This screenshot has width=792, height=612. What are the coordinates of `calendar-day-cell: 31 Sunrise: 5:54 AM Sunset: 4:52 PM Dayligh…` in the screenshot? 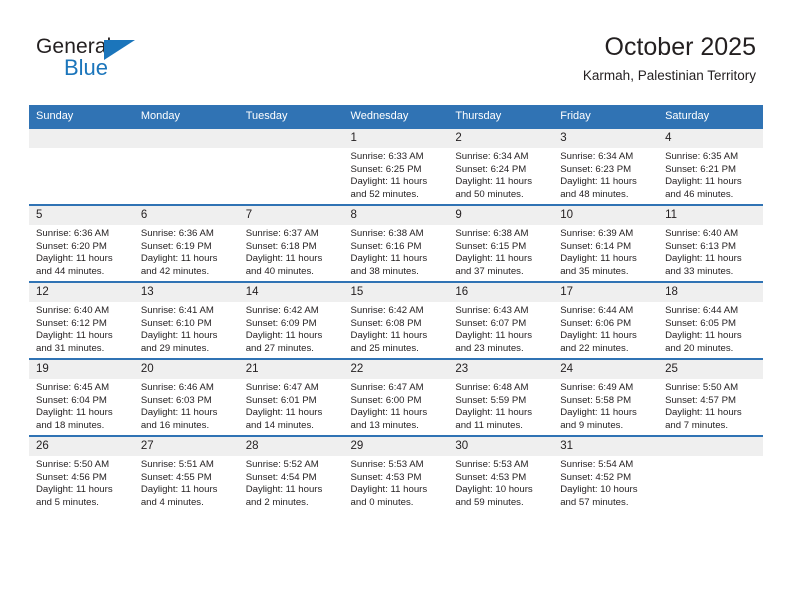 It's located at (606, 473).